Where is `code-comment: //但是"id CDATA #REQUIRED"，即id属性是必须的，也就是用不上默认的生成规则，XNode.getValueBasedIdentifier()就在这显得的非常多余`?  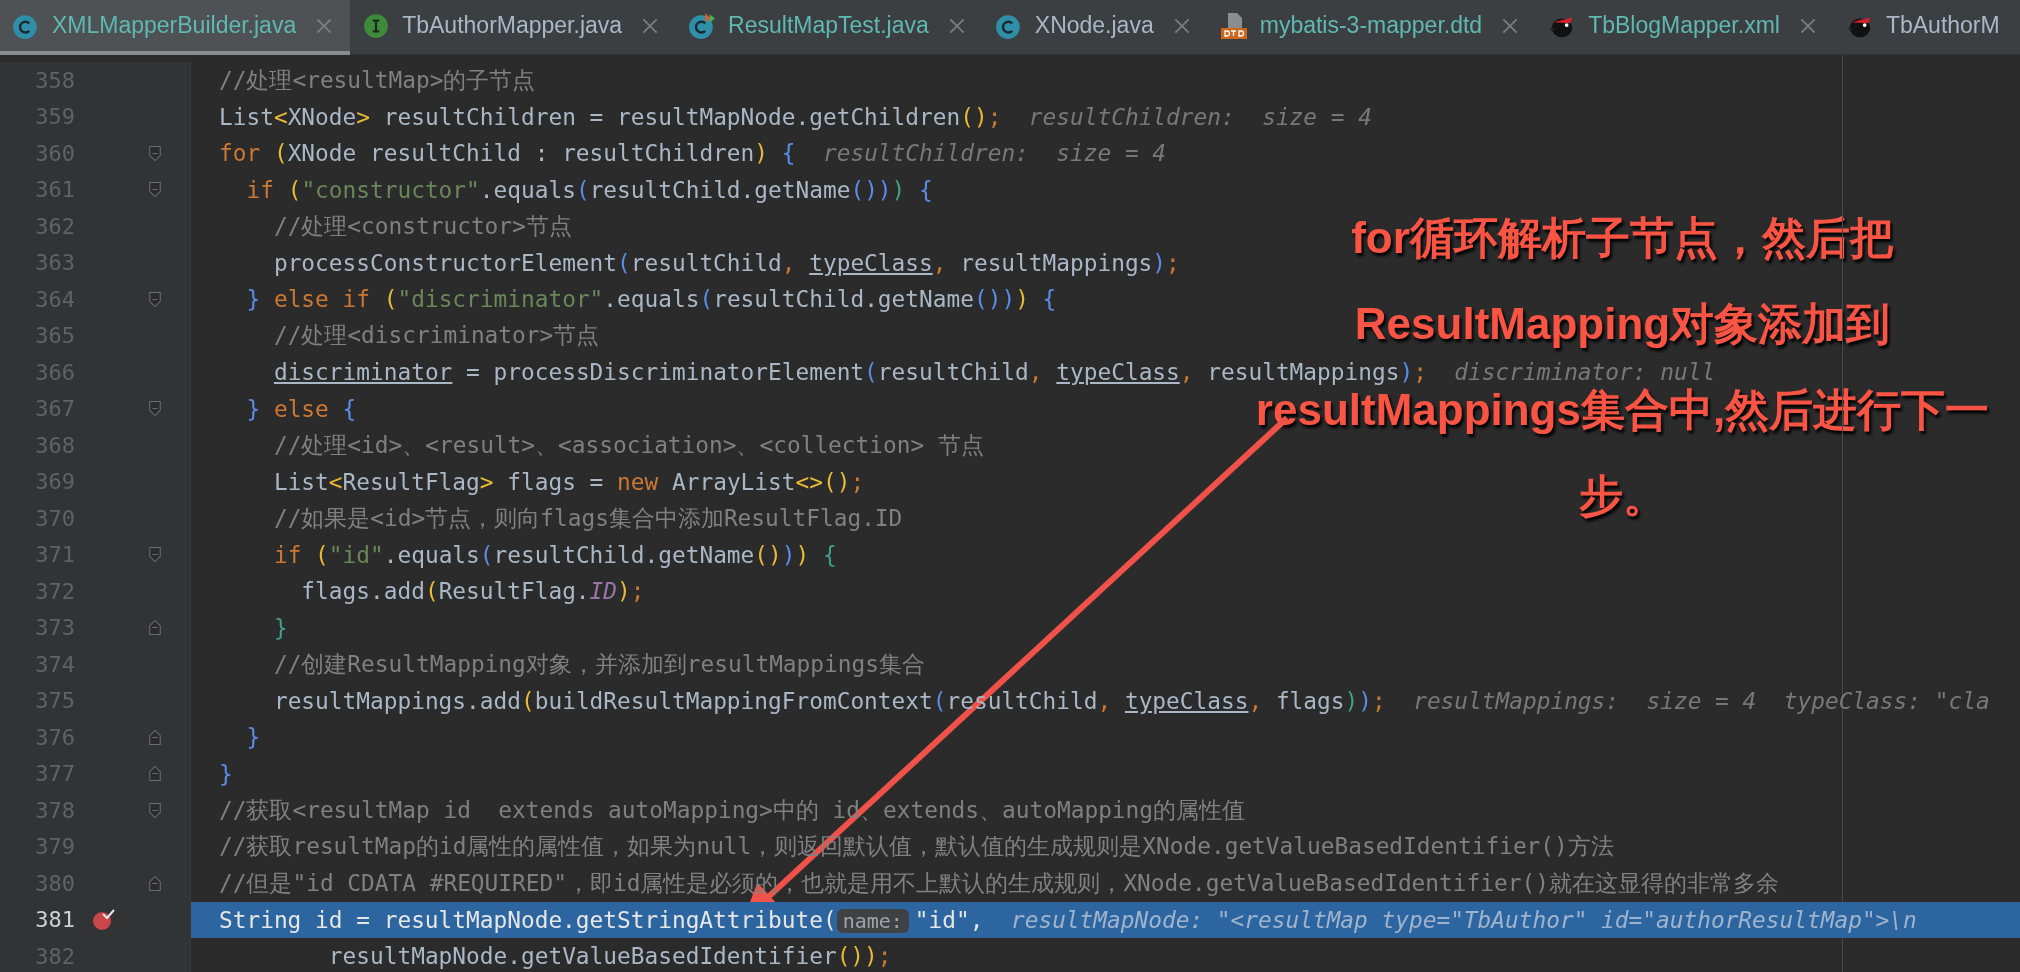 code-comment: //但是"id CDATA #REQUIRED"，即id属性是必须的，也就是用不上默认的生成规则，XNode.getValueBasedIdentifier()就在这显得的非常多余 is located at coordinates (999, 882).